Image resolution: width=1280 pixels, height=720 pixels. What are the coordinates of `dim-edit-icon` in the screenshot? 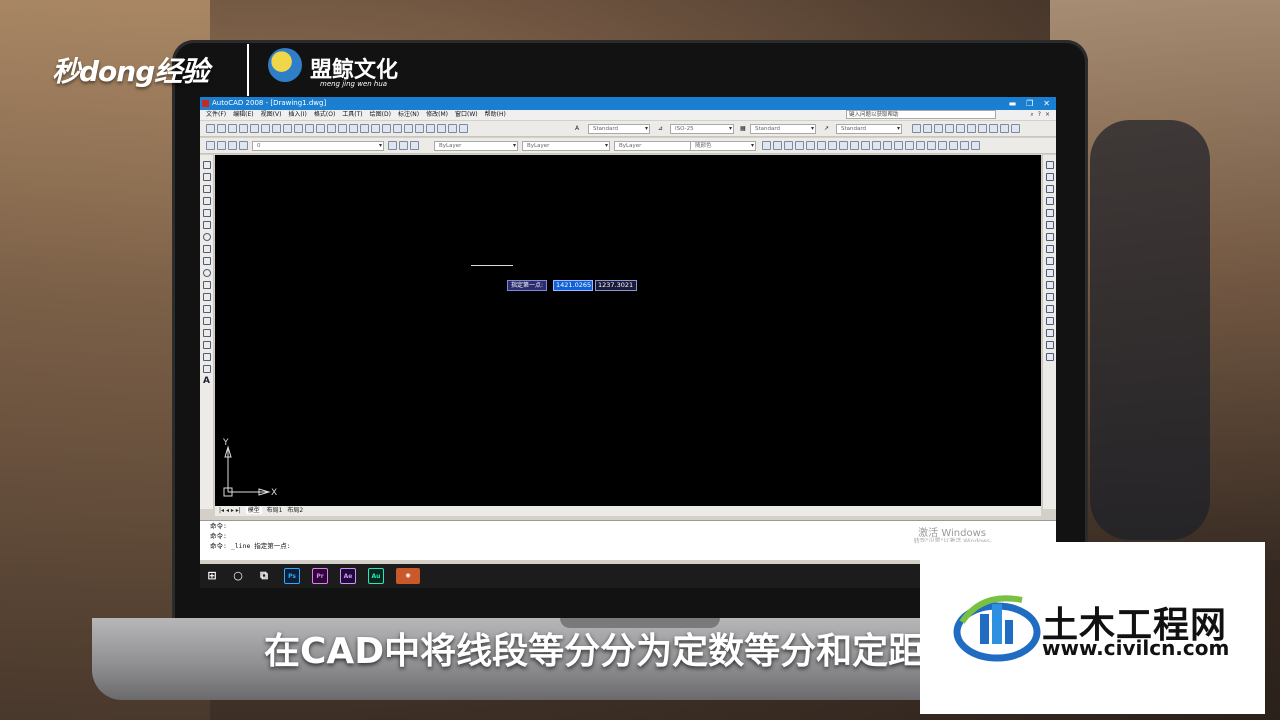 It's located at (953, 145).